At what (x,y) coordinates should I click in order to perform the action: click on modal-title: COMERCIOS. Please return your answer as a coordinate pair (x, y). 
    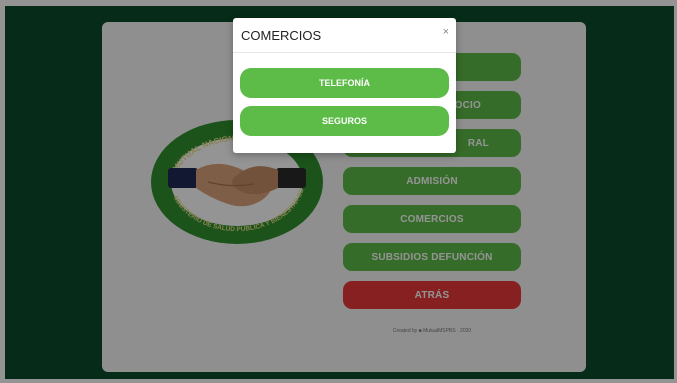
    Looking at the image, I should click on (281, 35).